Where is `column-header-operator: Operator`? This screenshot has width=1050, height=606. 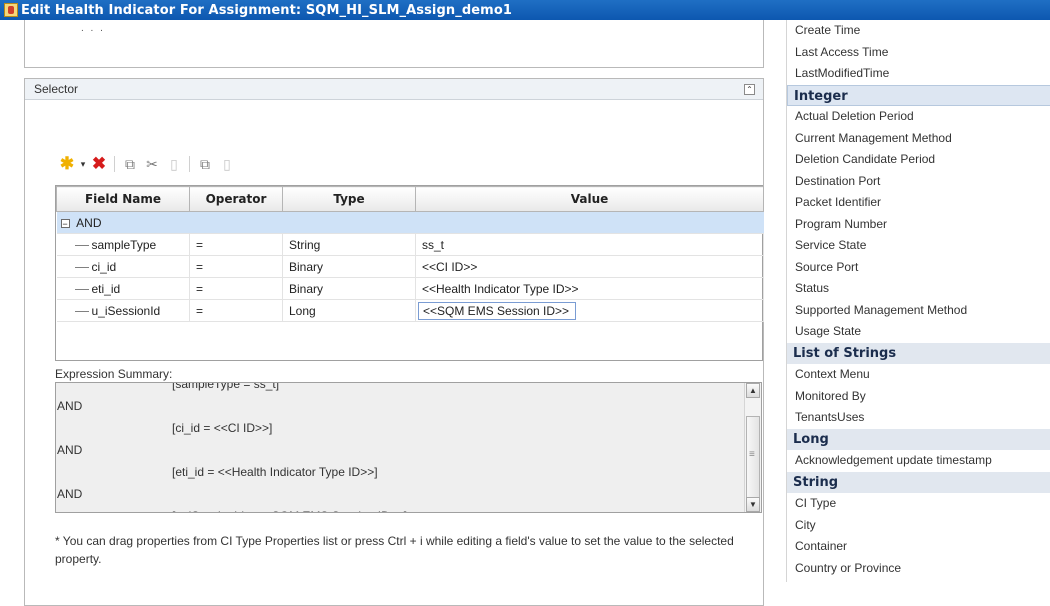 column-header-operator: Operator is located at coordinates (236, 199).